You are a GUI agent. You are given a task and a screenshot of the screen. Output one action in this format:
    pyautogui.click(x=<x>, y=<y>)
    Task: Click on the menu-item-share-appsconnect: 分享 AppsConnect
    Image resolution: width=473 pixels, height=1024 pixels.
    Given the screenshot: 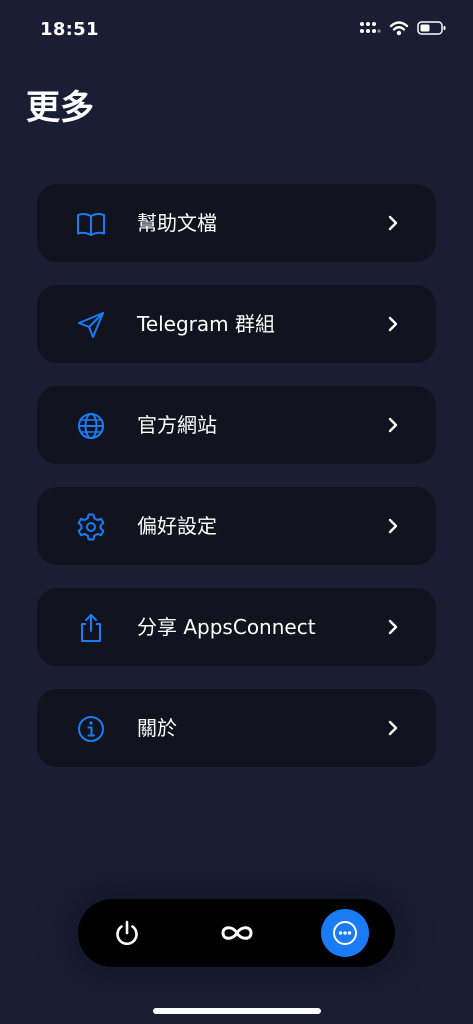 What is the action you would take?
    pyautogui.click(x=236, y=627)
    